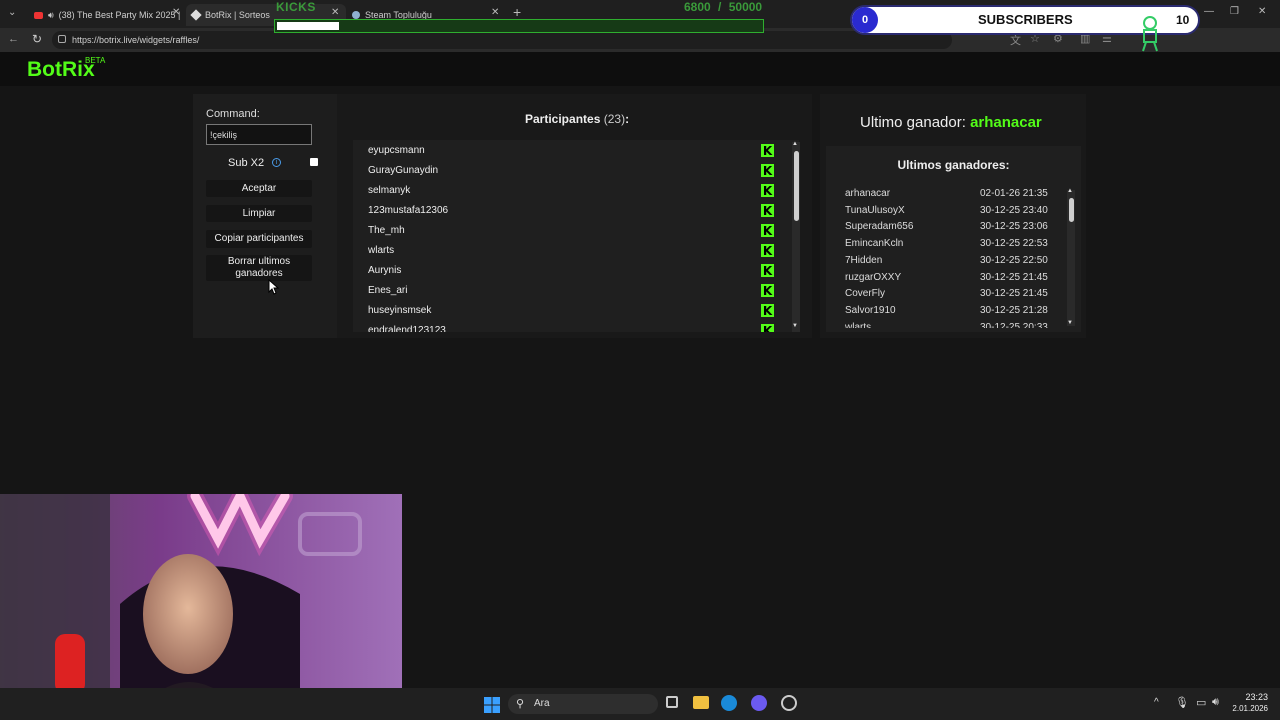  I want to click on clock-date: 2.01.2026, so click(1247, 708).